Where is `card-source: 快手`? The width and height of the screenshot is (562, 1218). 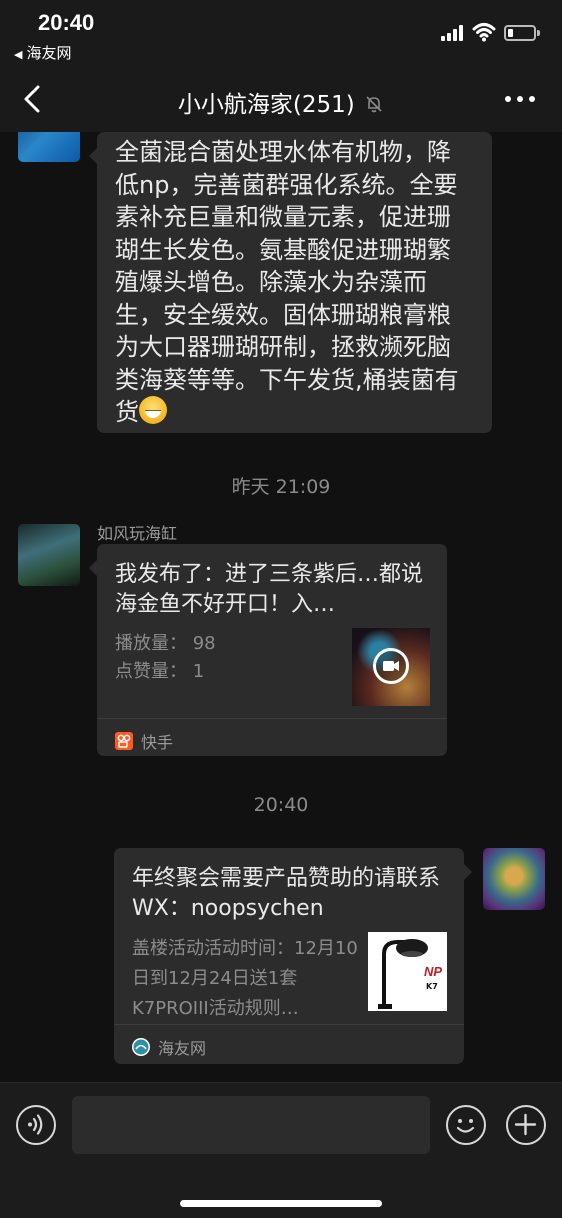 card-source: 快手 is located at coordinates (144, 741).